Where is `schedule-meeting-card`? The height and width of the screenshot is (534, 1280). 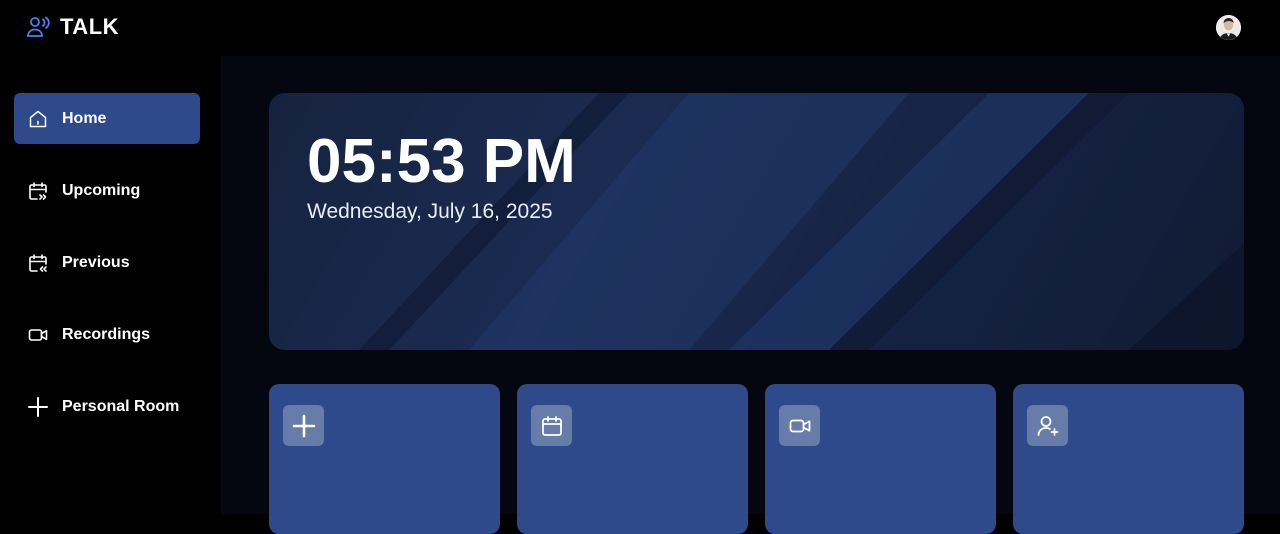 schedule-meeting-card is located at coordinates (632, 459).